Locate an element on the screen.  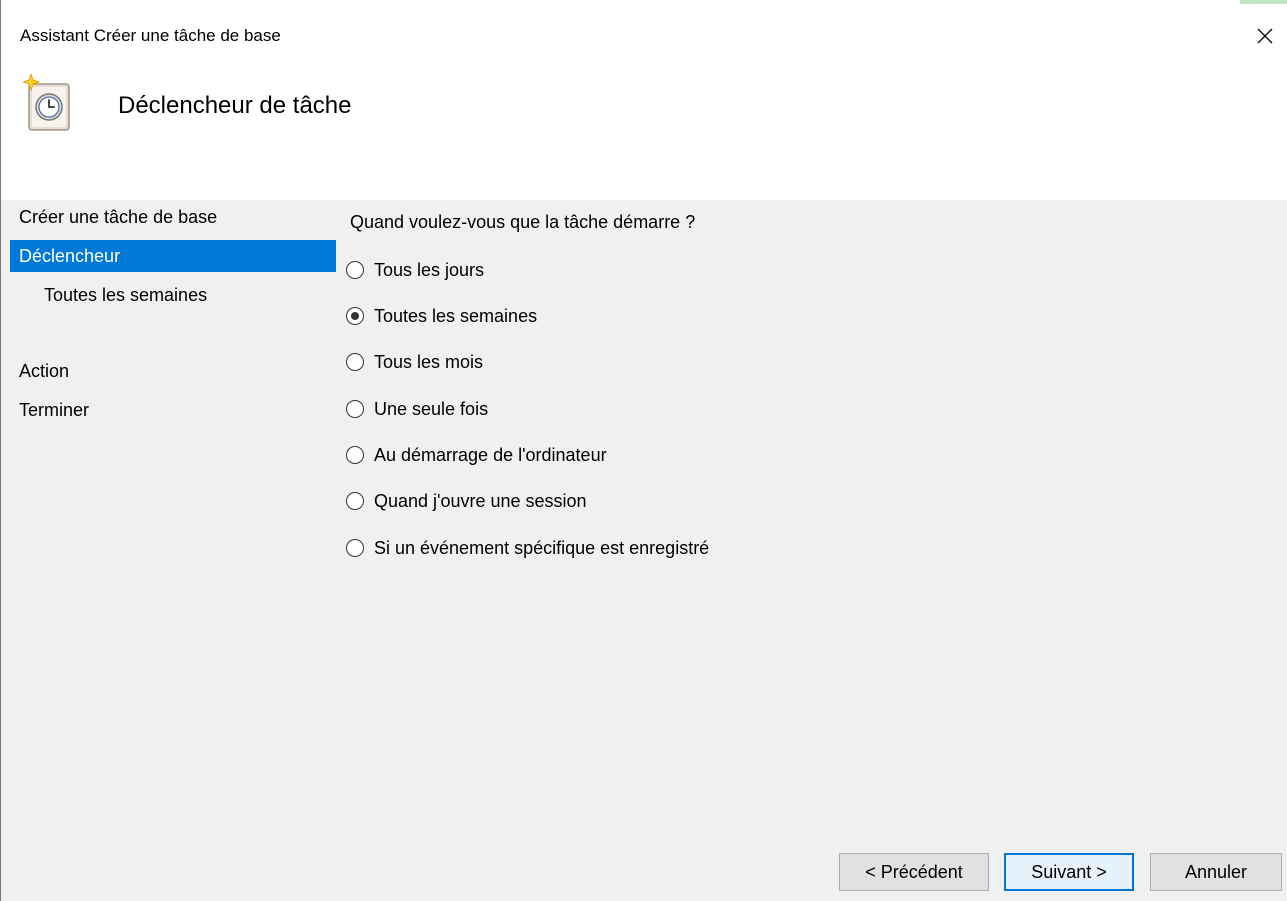
radio-label: Tous les mois is located at coordinates (429, 361).